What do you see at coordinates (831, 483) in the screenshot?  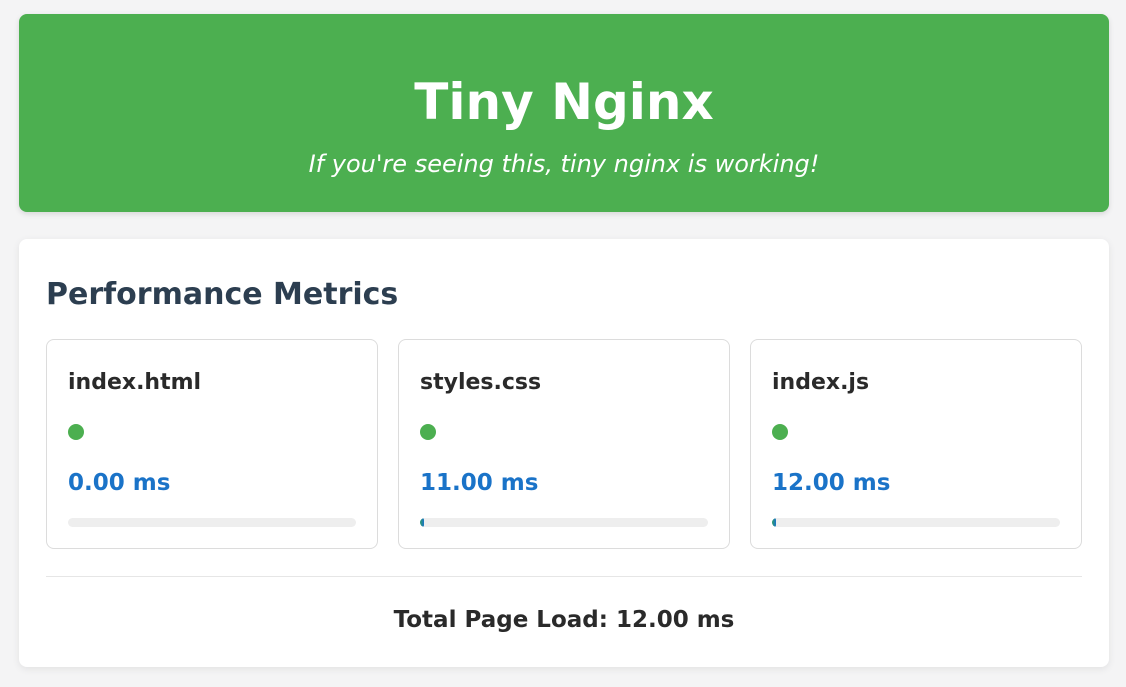 I see `load-time: 12.00 ms` at bounding box center [831, 483].